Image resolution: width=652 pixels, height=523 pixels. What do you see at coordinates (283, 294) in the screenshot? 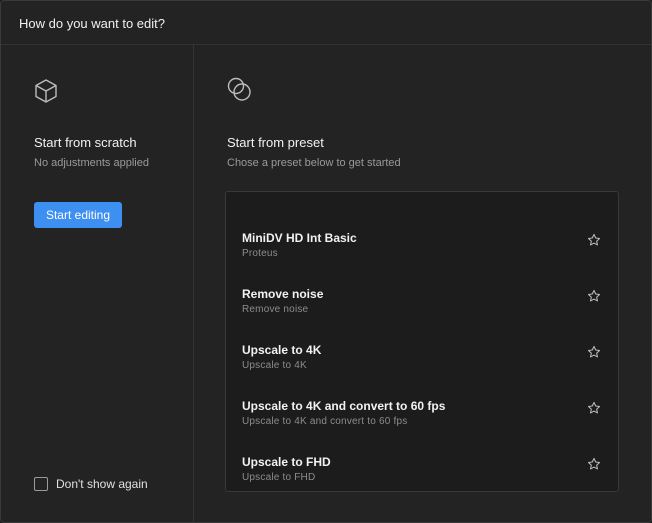
I see `preset-name: Remove noise` at bounding box center [283, 294].